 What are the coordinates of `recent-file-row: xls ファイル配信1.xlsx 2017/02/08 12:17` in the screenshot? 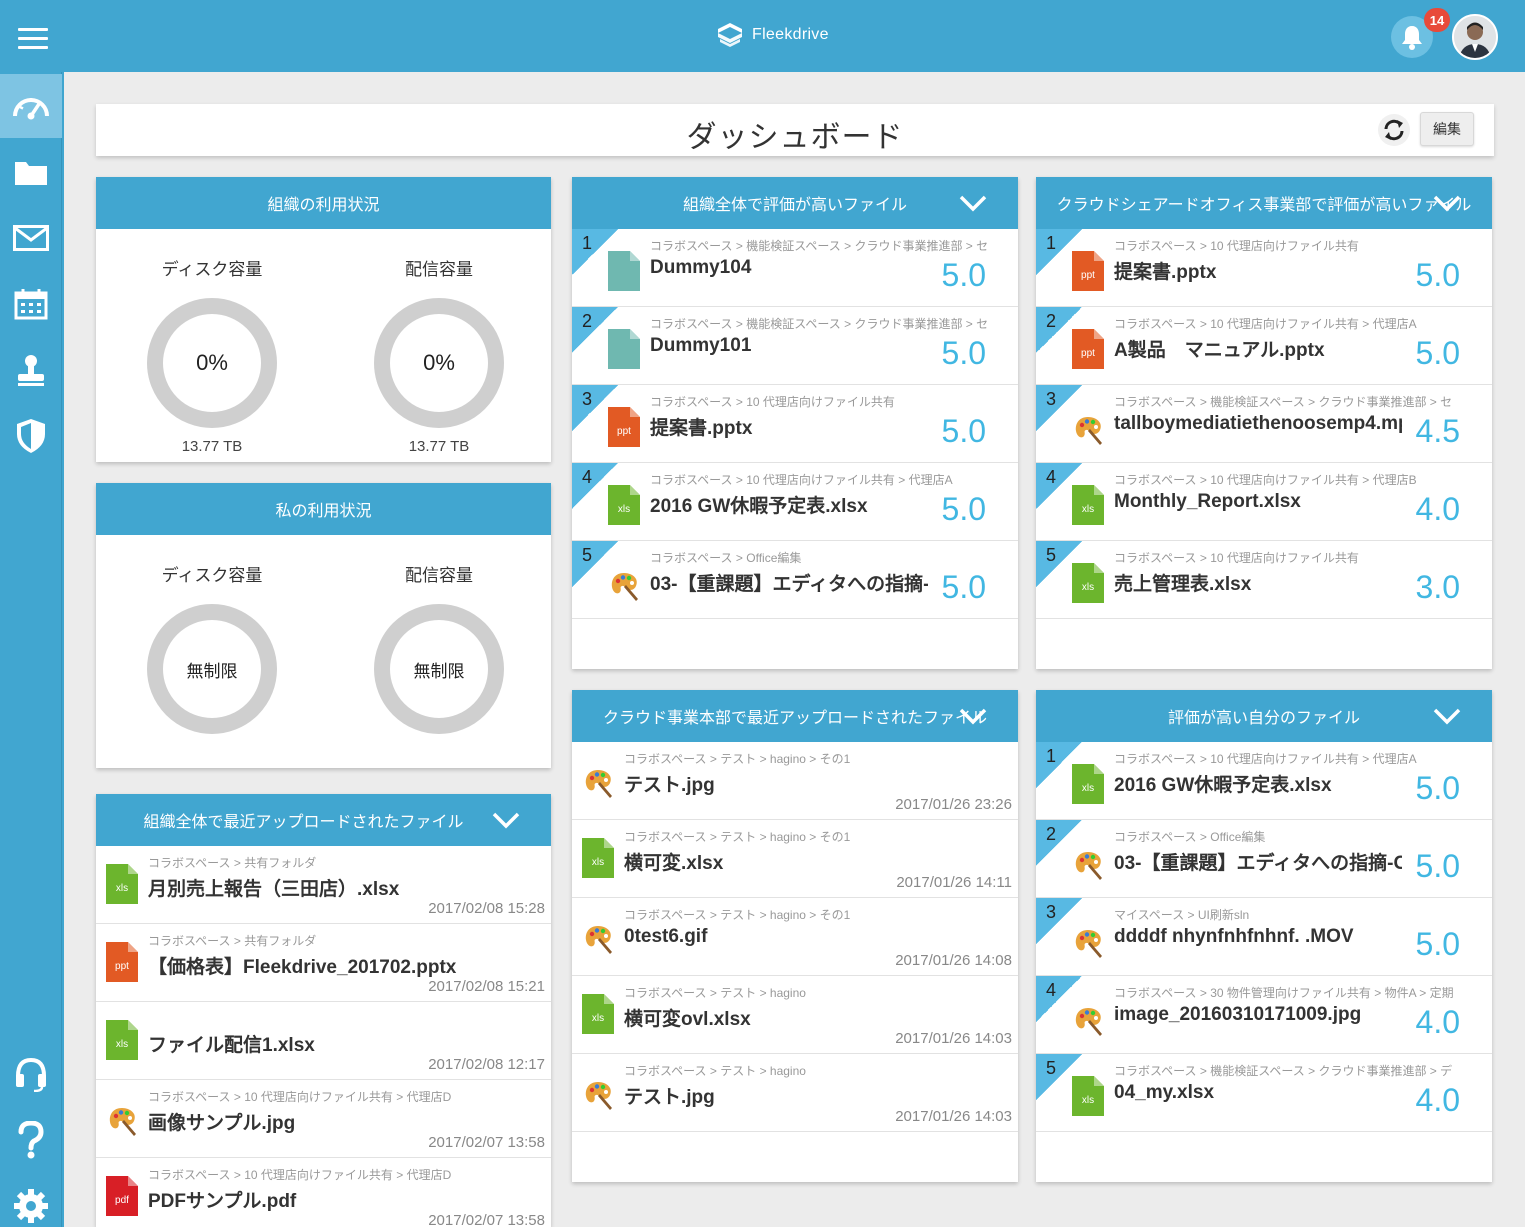 It's located at (323, 1041).